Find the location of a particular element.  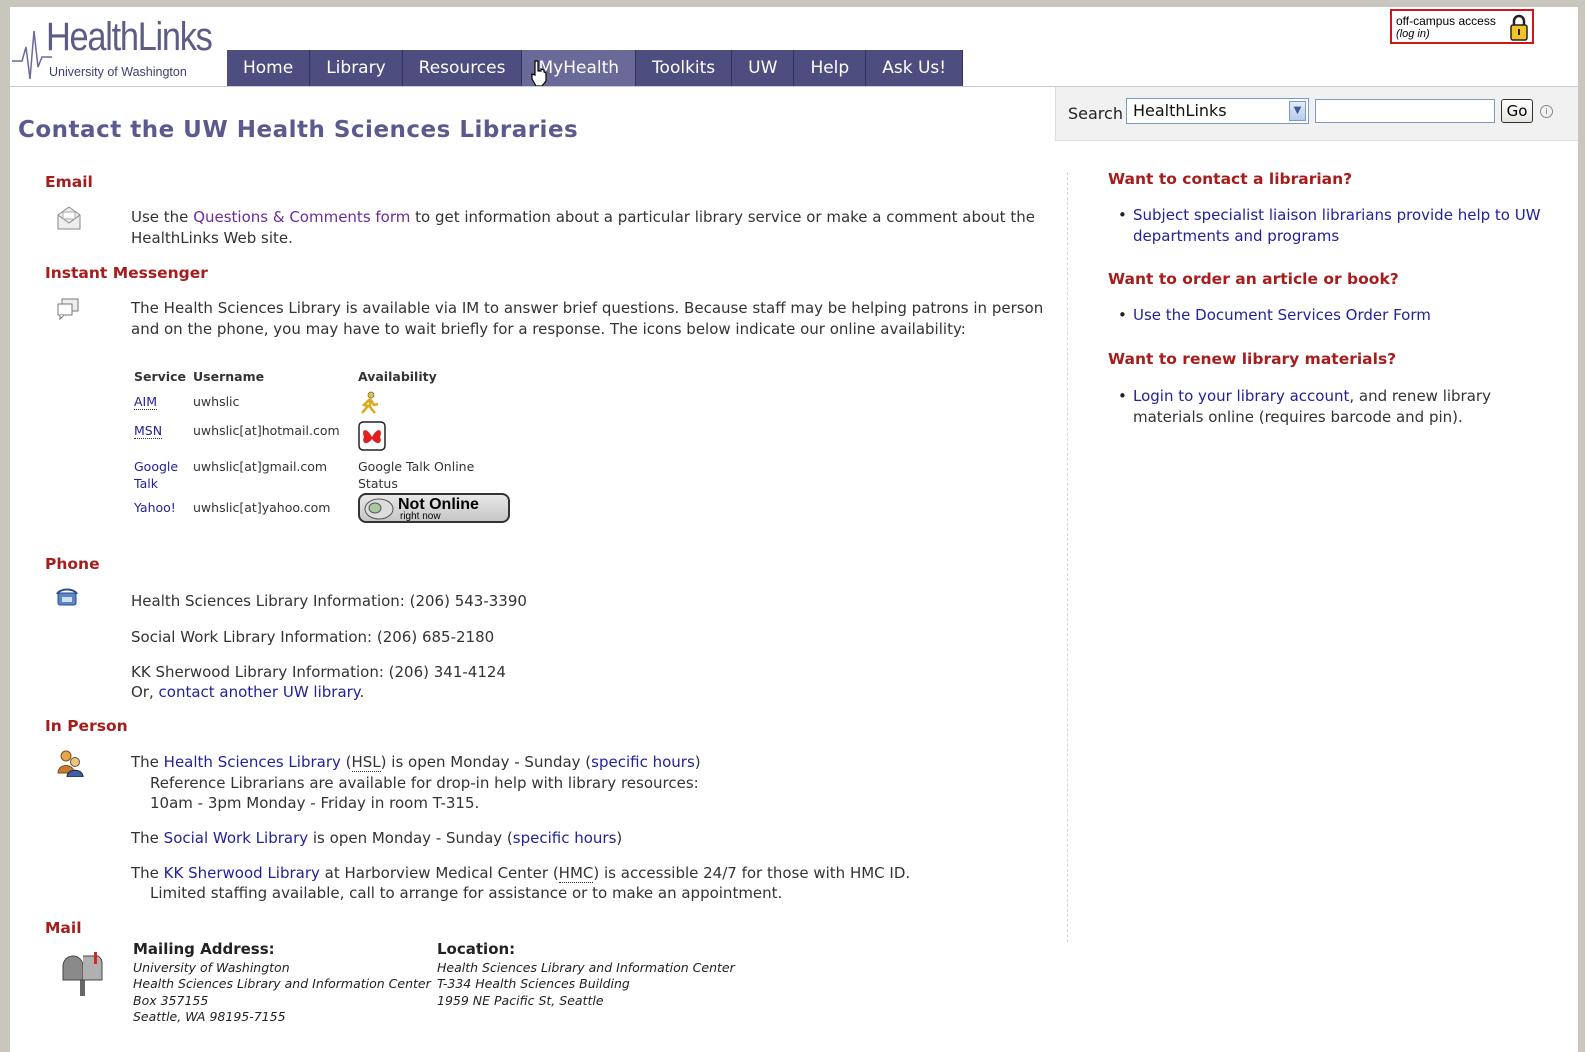

list-item: Use the Document Services Order Form is located at coordinates (1335, 315).